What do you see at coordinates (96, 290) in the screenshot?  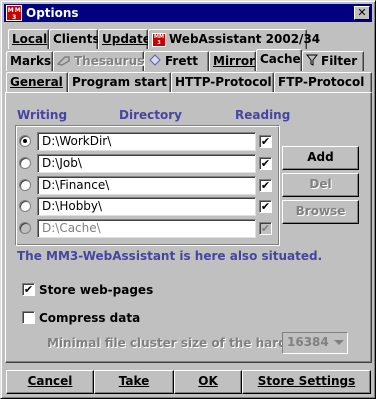 I see `store-web-pages-label: Store web-pages` at bounding box center [96, 290].